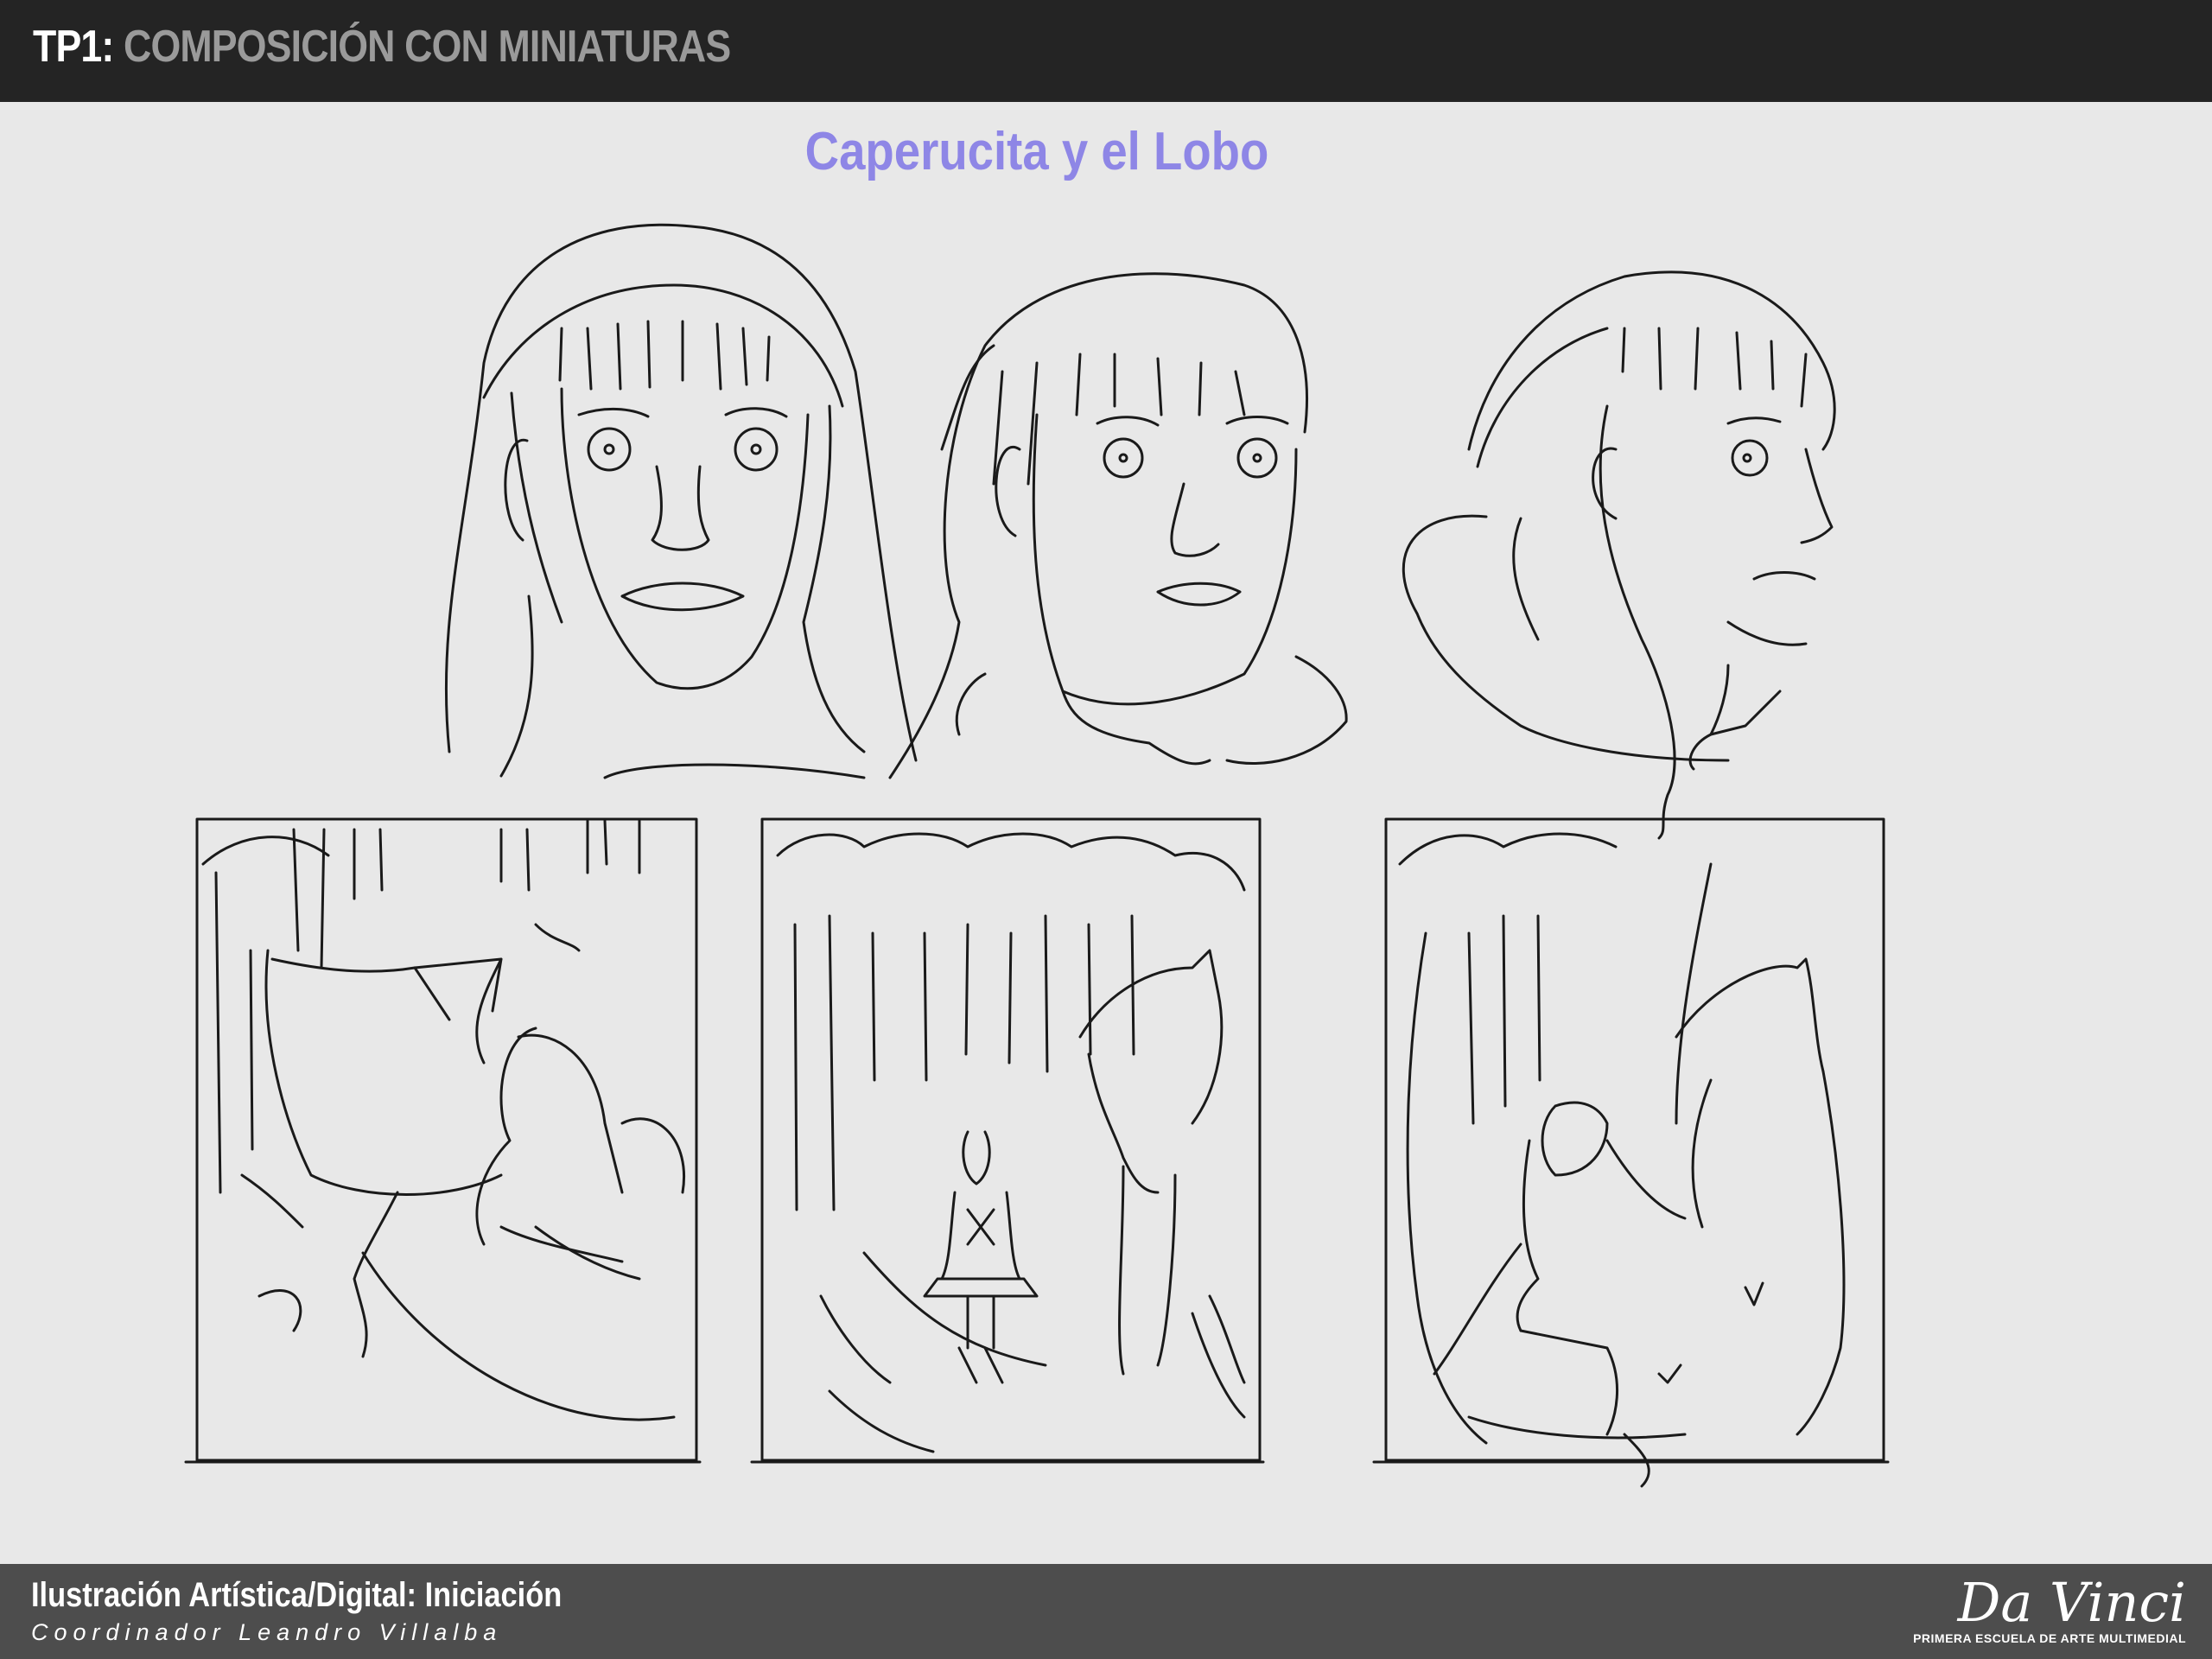 Image resolution: width=2212 pixels, height=1659 pixels. Describe the element at coordinates (681, 501) in the screenshot. I see `face-sketch-front-hooded` at that location.